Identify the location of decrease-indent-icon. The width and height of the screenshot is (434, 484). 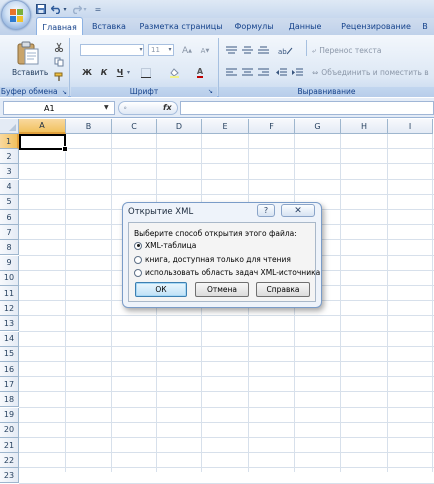
(281, 72).